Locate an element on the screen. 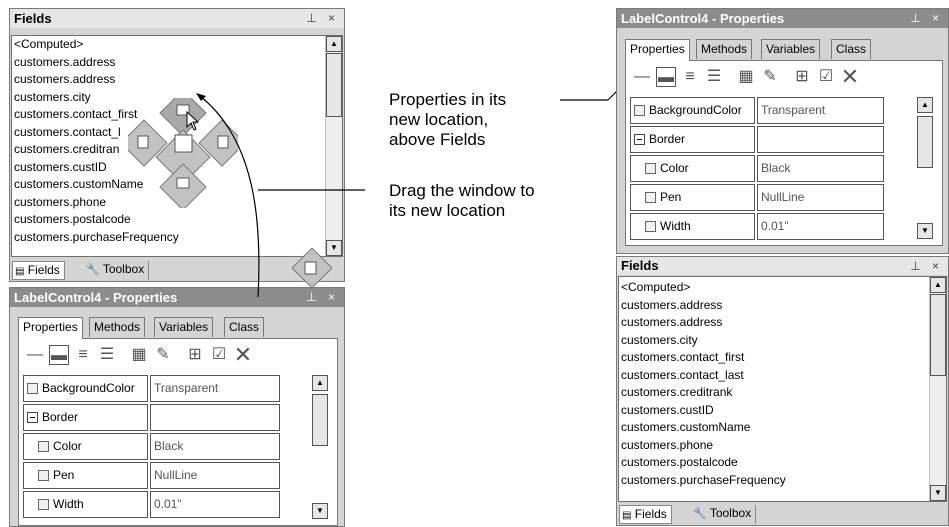 Image resolution: width=949 pixels, height=527 pixels. properties-titlebar: LabelControl4 - Properties ⊥ × is located at coordinates (782, 18).